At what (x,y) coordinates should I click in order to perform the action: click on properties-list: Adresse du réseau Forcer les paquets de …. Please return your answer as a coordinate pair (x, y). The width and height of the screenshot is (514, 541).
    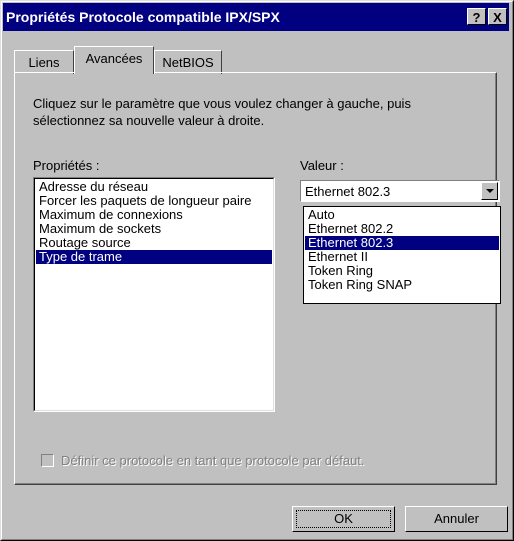
    Looking at the image, I should click on (154, 222).